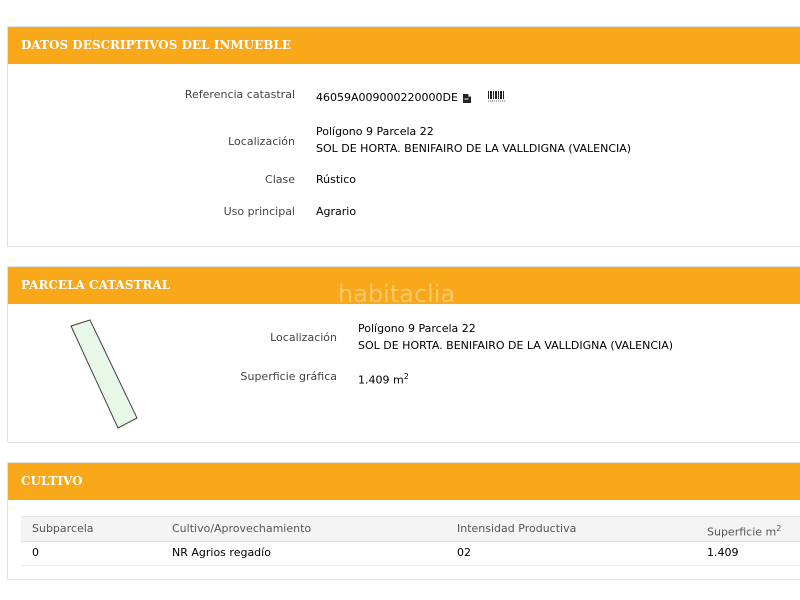  Describe the element at coordinates (303, 337) in the screenshot. I see `parcel-loc-label: Localización` at that location.